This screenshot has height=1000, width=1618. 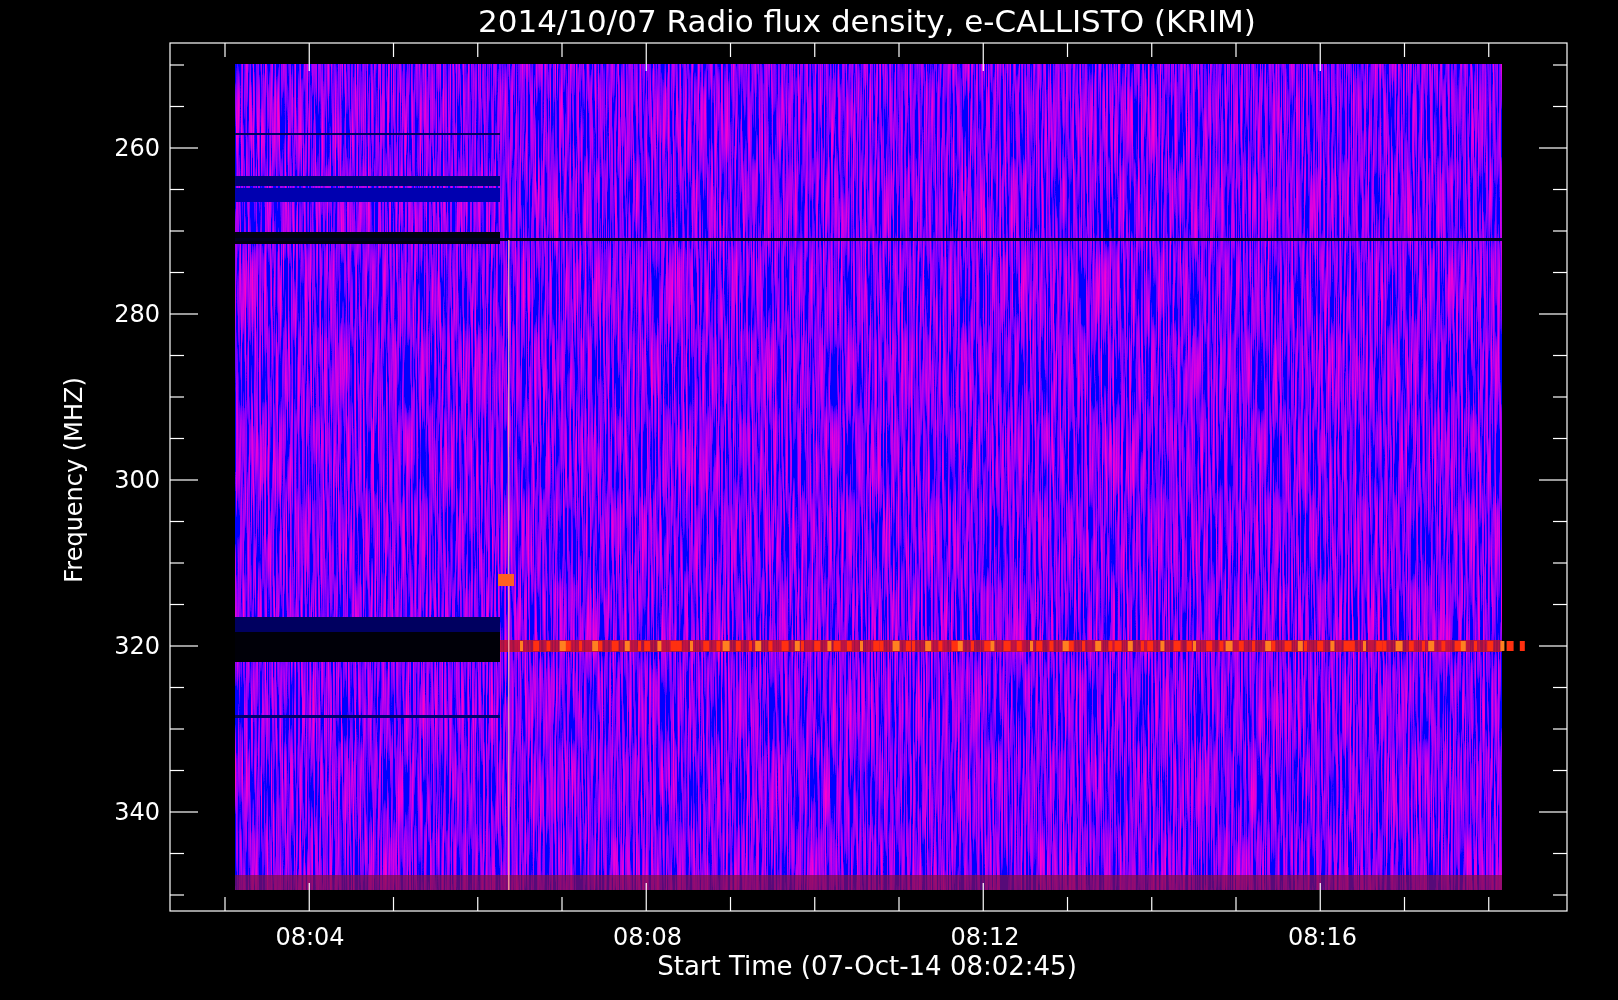 I want to click on tick-label: 08:16, so click(x=1322, y=937).